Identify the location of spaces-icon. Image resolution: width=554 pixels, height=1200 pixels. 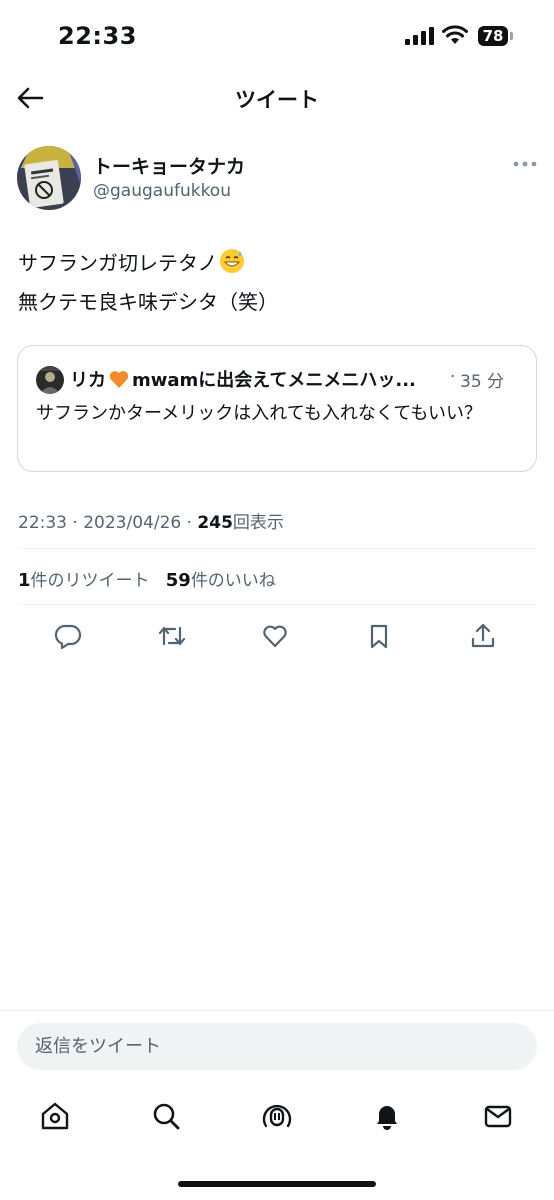
(277, 1116).